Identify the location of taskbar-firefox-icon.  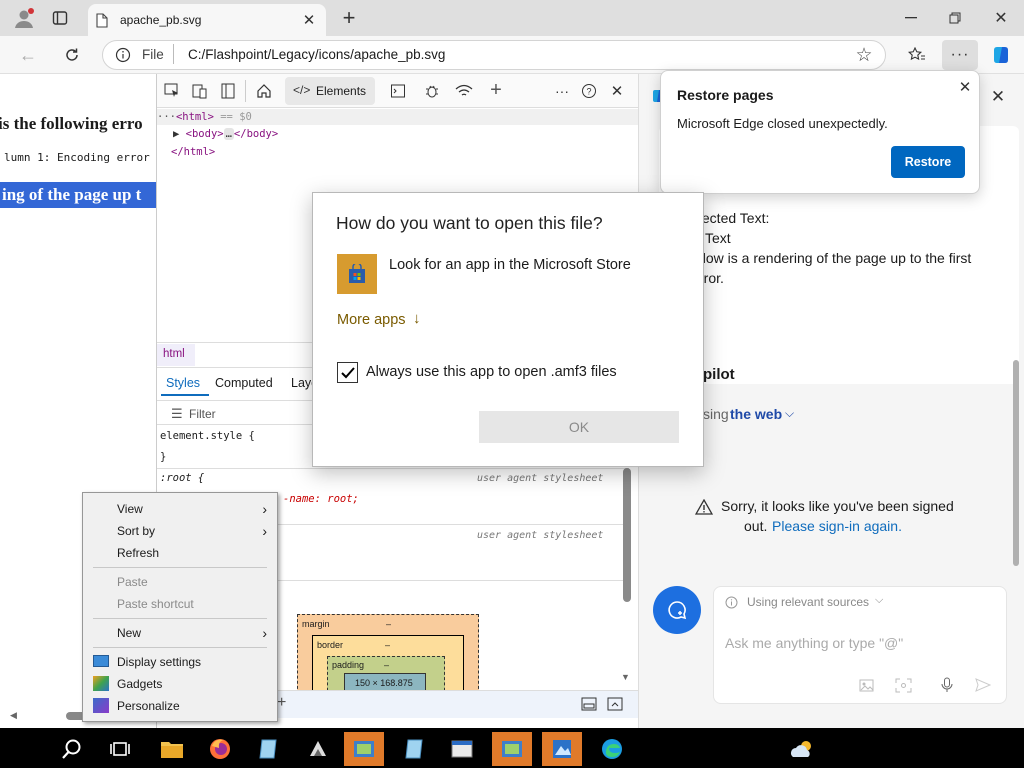
(220, 749).